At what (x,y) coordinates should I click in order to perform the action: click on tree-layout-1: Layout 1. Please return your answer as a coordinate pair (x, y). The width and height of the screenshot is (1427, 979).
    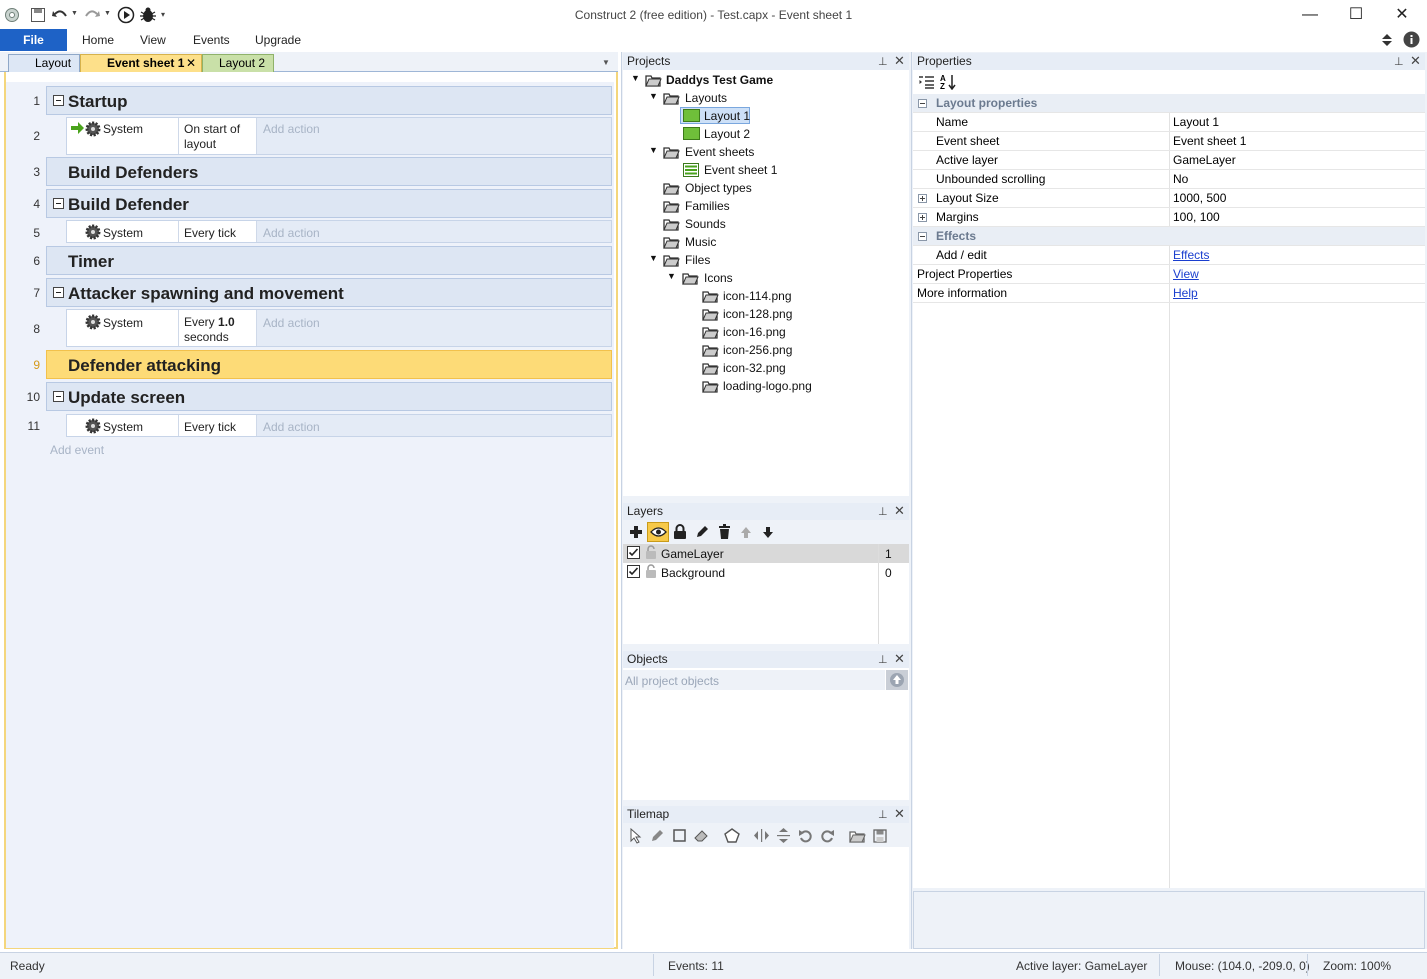
    Looking at the image, I should click on (727, 116).